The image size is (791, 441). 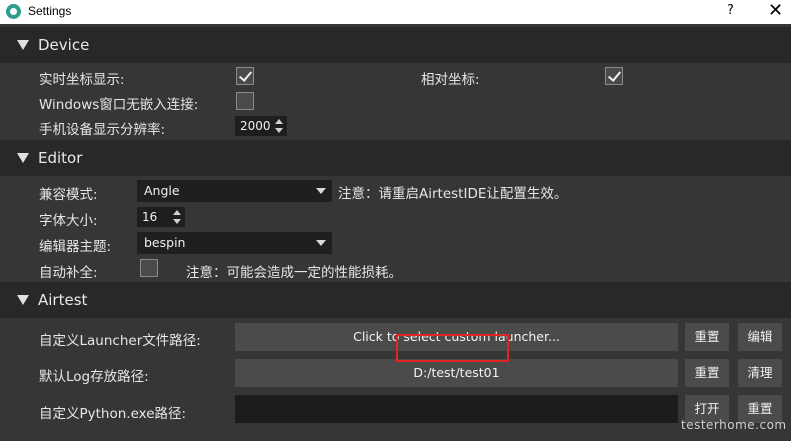 I want to click on compat-mode-note: 注意：请重启AirtestIDE让配置生效。, so click(x=453, y=194).